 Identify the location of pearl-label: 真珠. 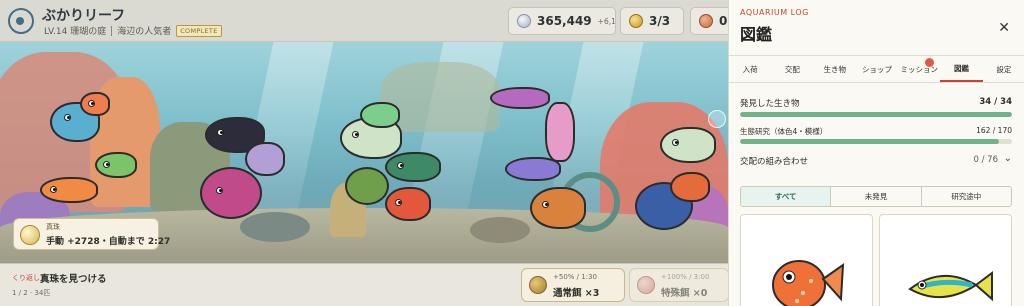
(53, 227).